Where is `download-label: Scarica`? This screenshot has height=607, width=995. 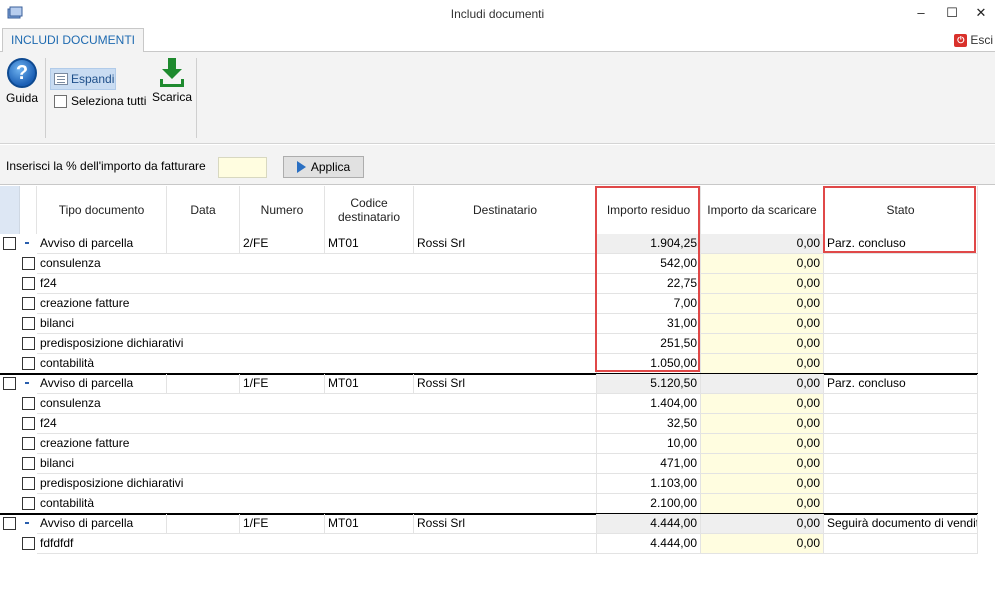
download-label: Scarica is located at coordinates (171, 97).